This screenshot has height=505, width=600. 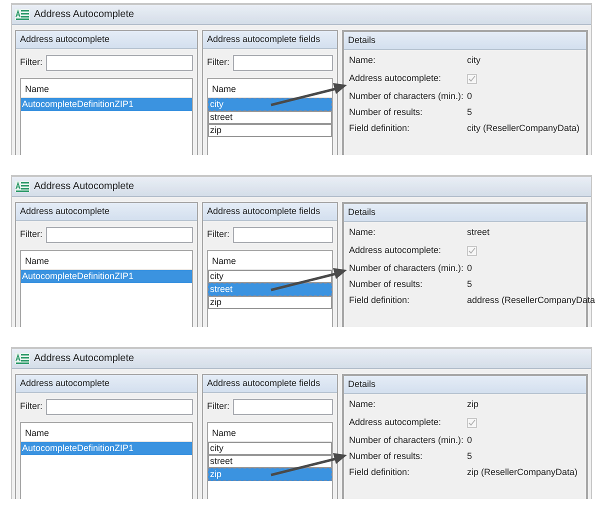 What do you see at coordinates (473, 405) in the screenshot?
I see `detail-value: zip` at bounding box center [473, 405].